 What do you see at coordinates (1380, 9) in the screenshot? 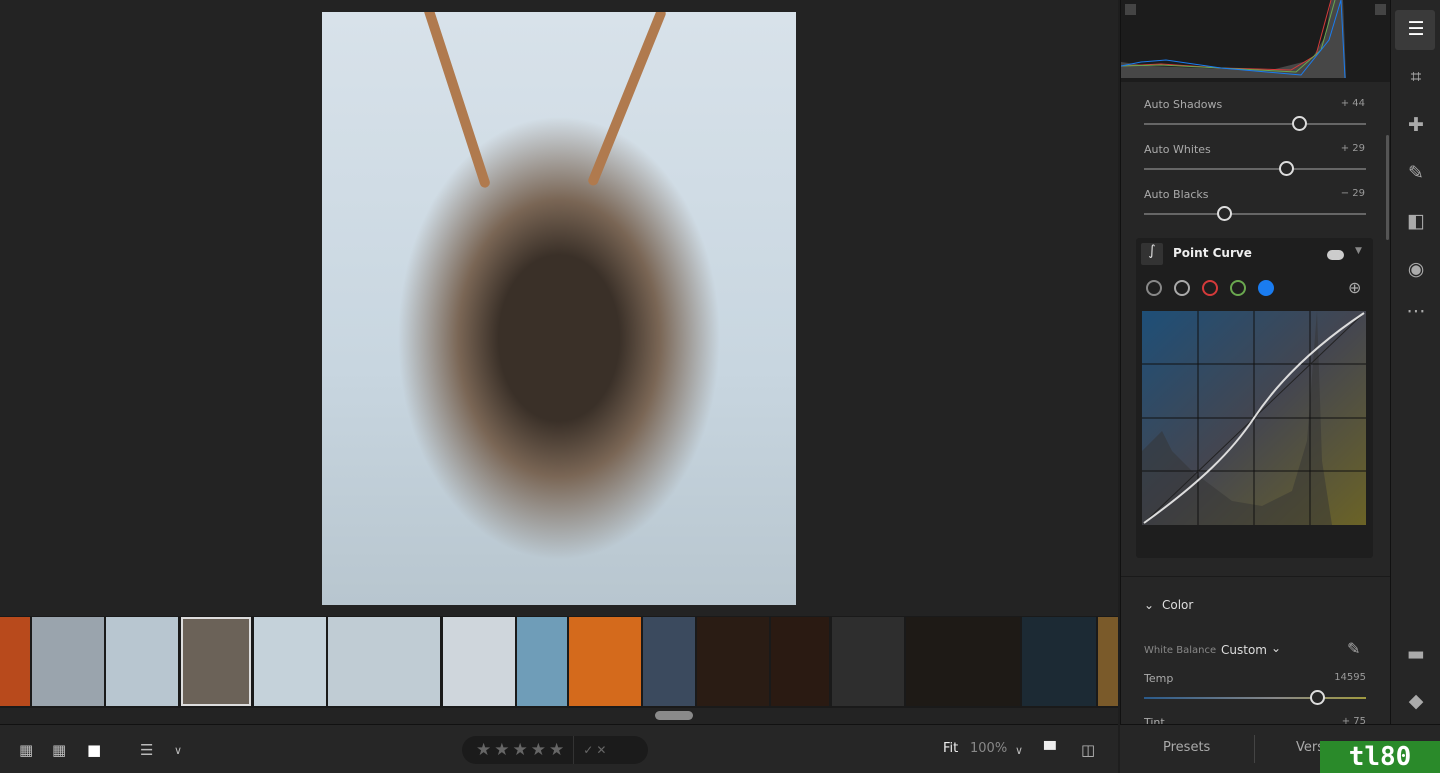
I see `clipping-highlights-icon` at bounding box center [1380, 9].